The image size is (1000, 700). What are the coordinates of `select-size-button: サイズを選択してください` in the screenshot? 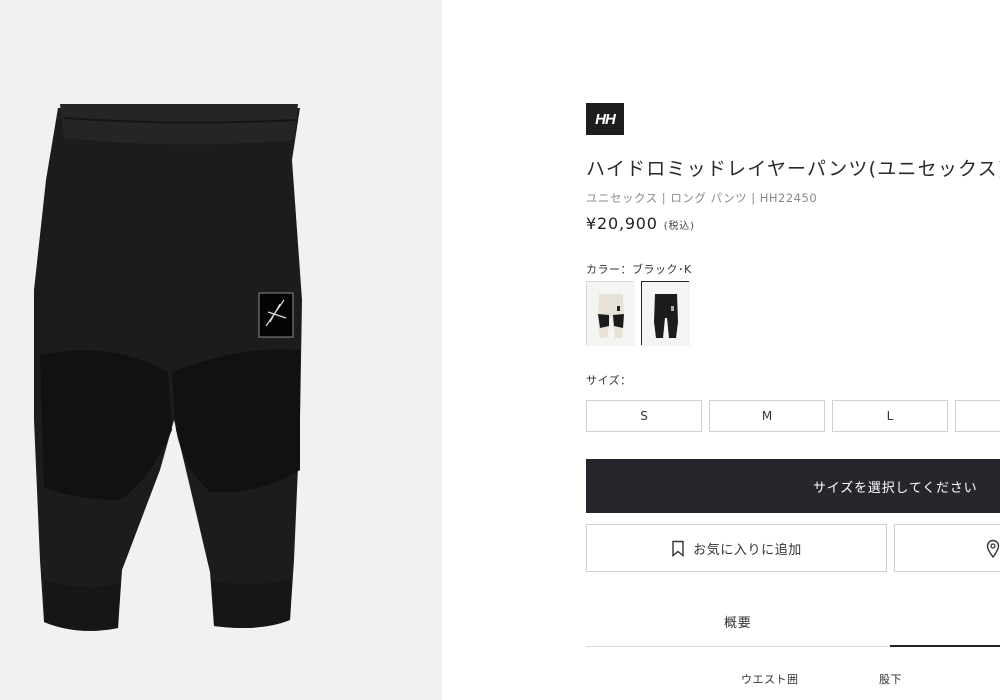 It's located at (793, 486).